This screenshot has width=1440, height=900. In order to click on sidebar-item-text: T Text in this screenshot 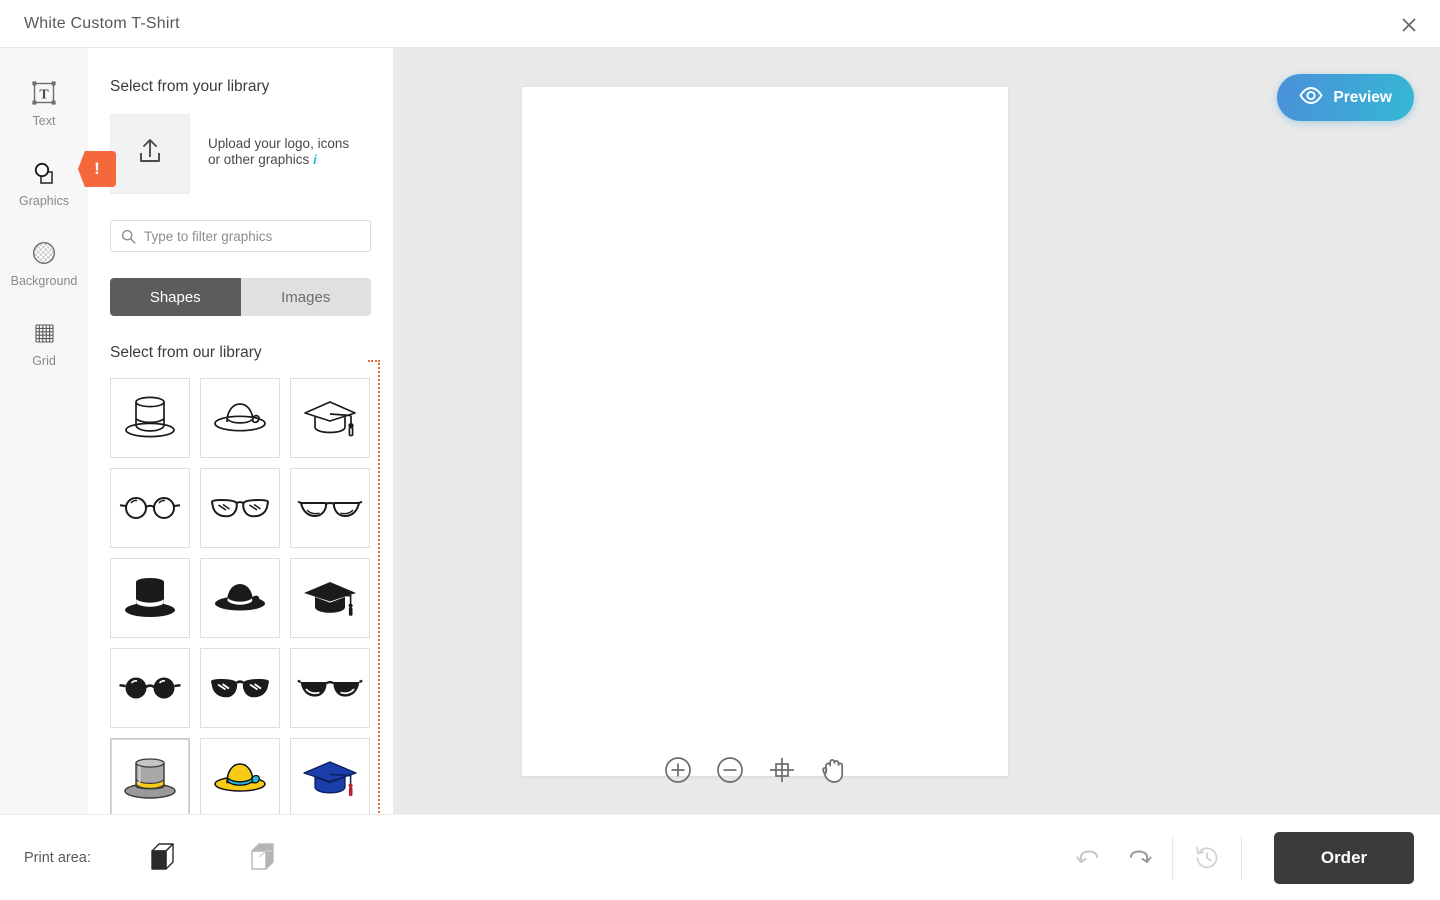, I will do `click(44, 103)`.